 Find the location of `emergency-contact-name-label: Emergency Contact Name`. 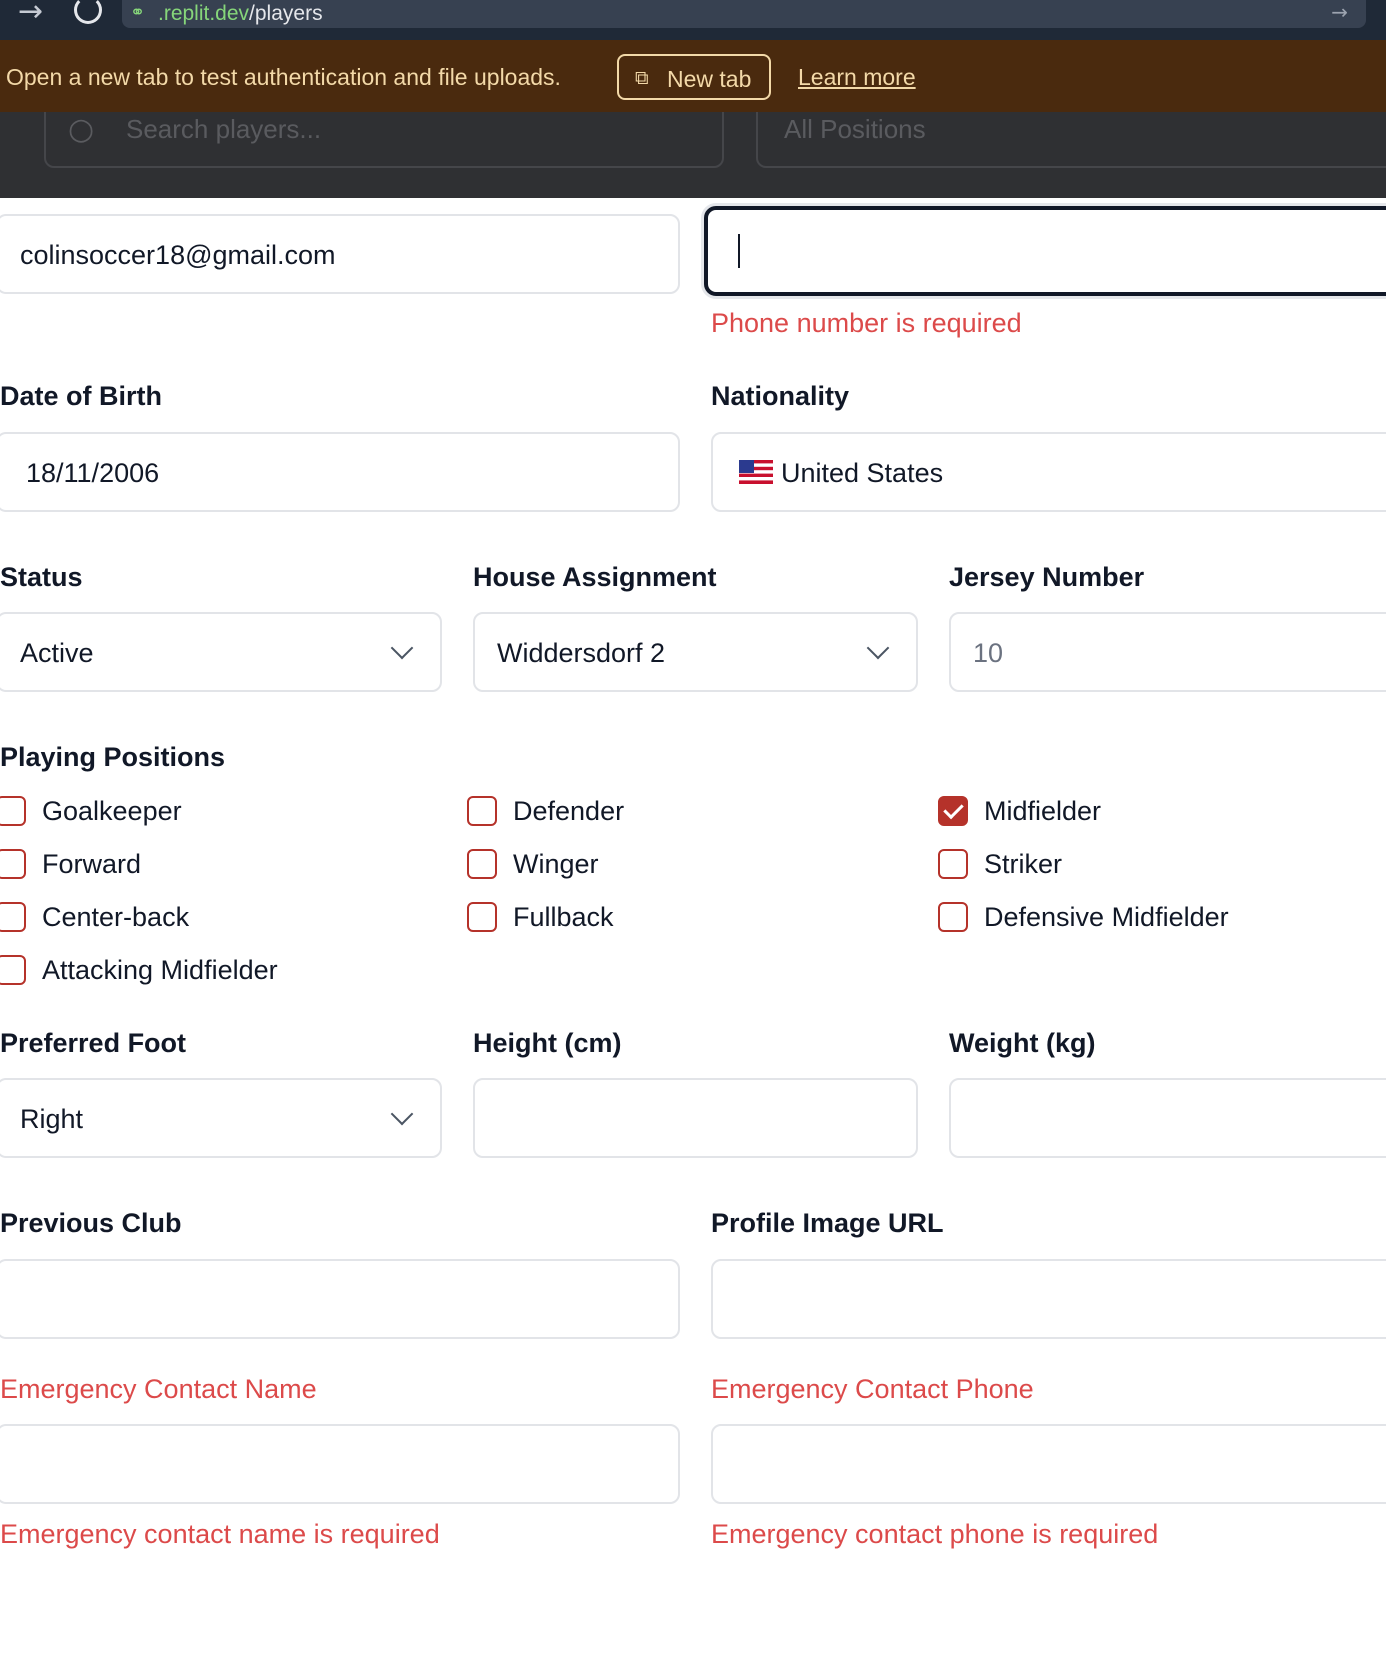

emergency-contact-name-label: Emergency Contact Name is located at coordinates (158, 1389).